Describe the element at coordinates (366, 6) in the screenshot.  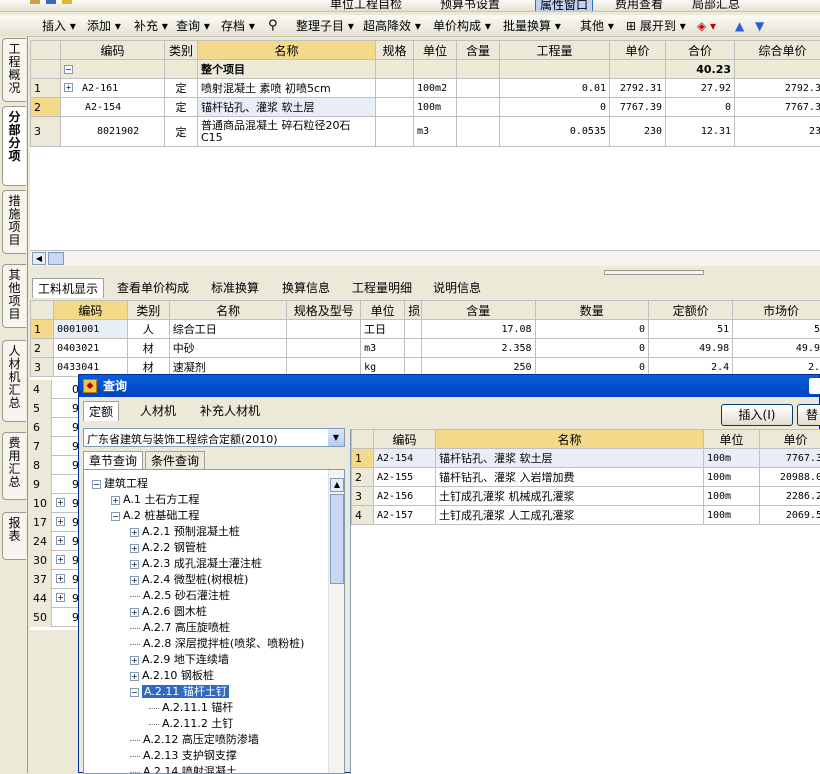
I see `toolbar-unit-check: 单位工程自检` at that location.